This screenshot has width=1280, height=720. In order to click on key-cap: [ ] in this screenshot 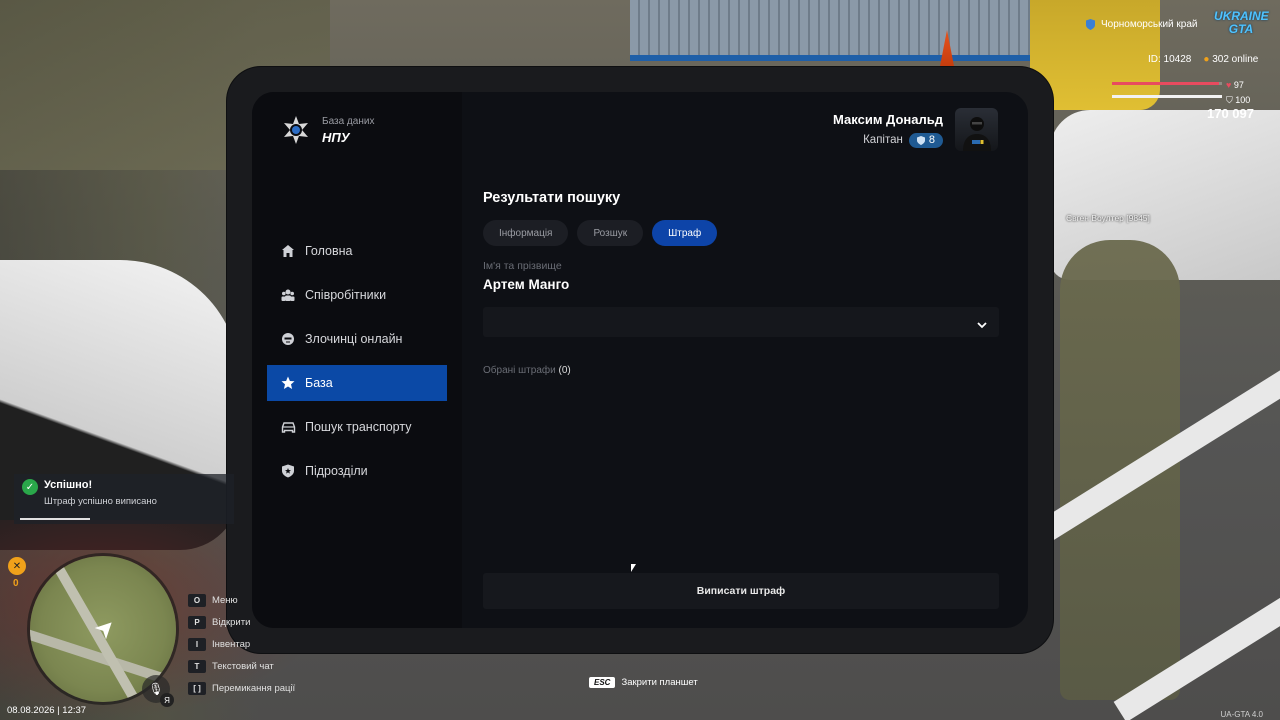, I will do `click(197, 688)`.